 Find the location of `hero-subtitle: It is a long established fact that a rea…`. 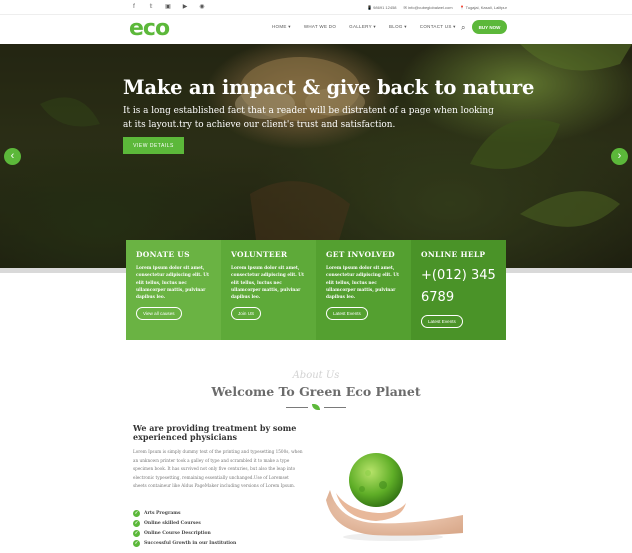

hero-subtitle: It is a long established fact that a rea… is located at coordinates (308, 118).